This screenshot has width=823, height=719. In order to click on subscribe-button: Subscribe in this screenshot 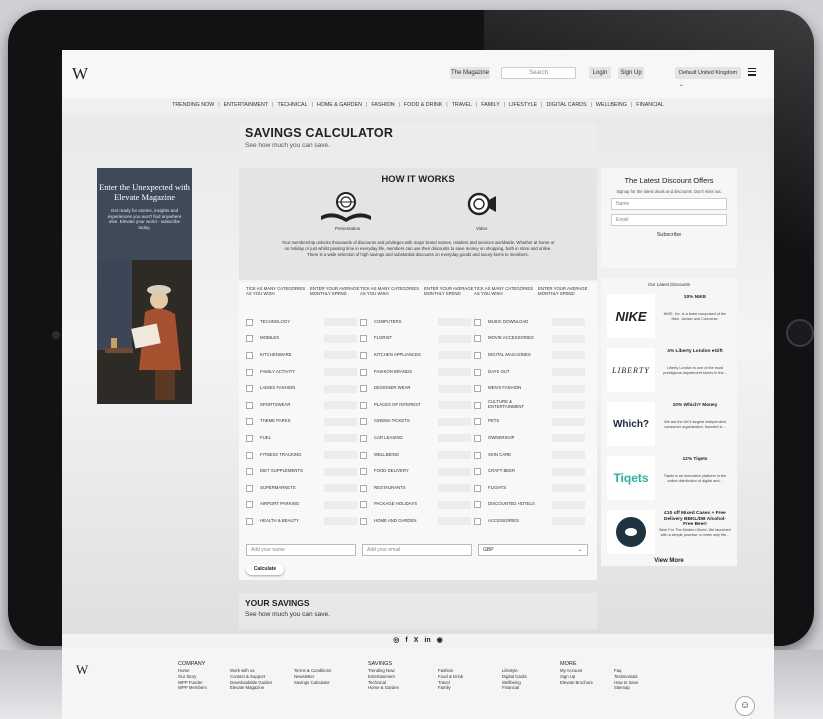, I will do `click(669, 235)`.